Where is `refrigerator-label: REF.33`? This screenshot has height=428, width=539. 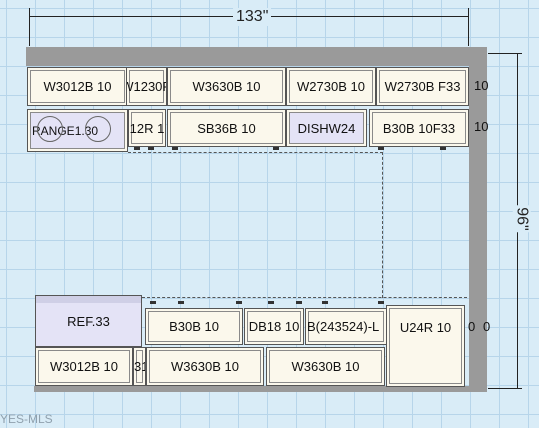
refrigerator-label: REF.33 is located at coordinates (88, 321).